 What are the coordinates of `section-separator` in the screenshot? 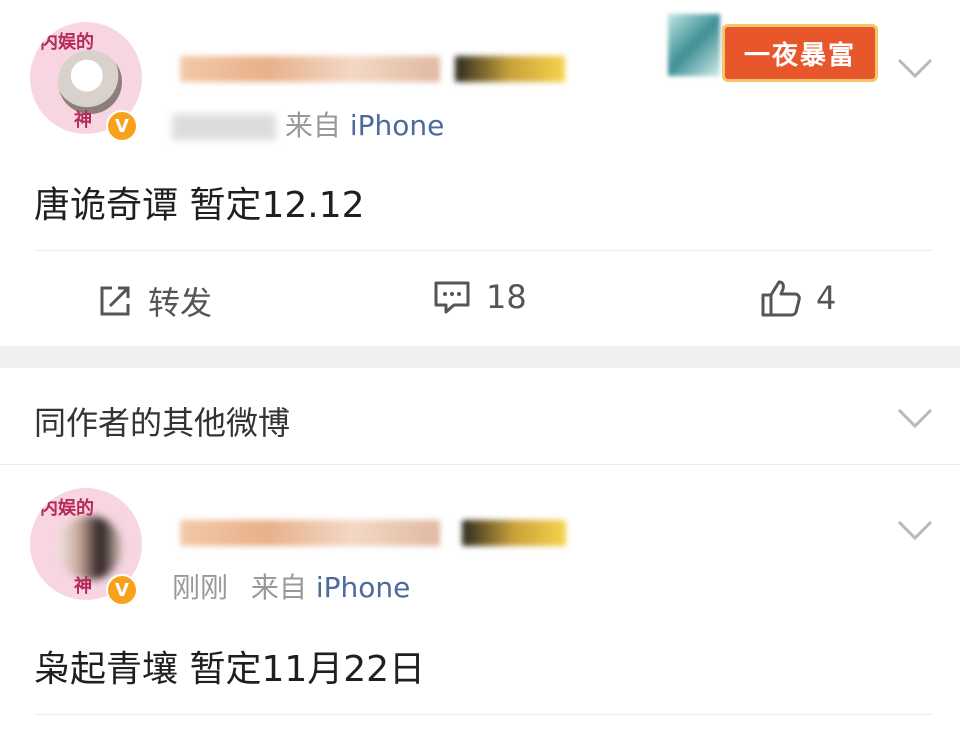 It's located at (480, 357).